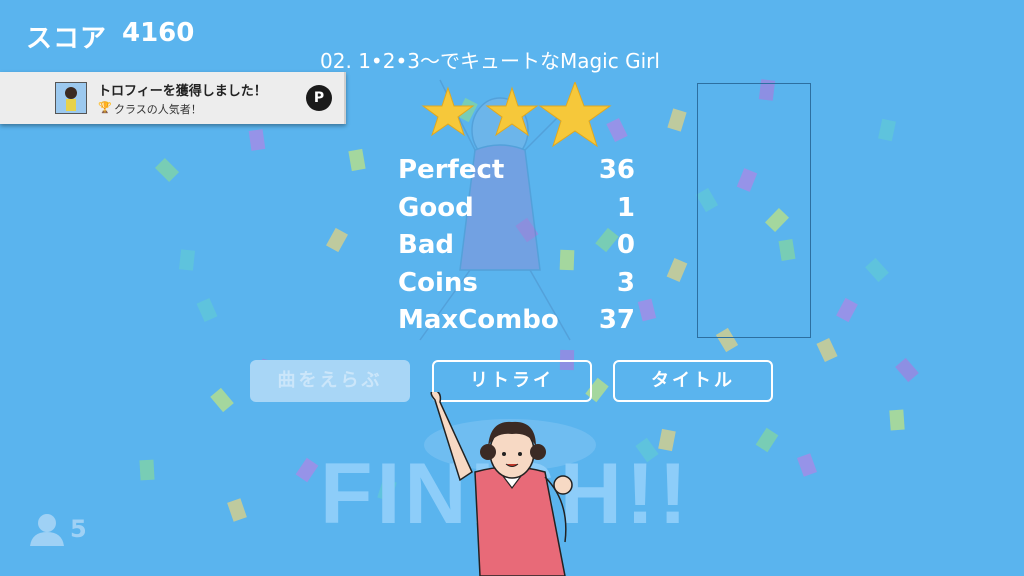 The height and width of the screenshot is (576, 1024). I want to click on star-rating, so click(516, 115).